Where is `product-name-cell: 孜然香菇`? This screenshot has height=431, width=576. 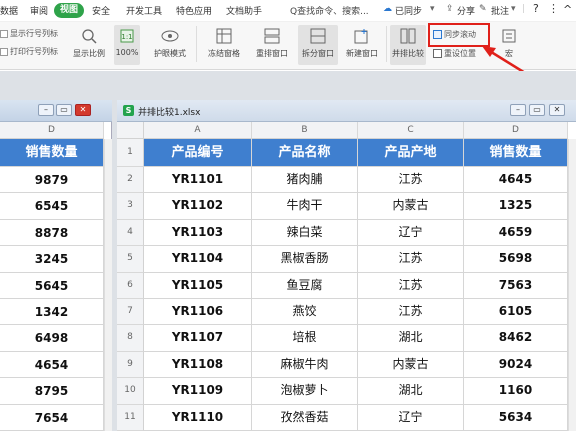 product-name-cell: 孜然香菇 is located at coordinates (305, 417).